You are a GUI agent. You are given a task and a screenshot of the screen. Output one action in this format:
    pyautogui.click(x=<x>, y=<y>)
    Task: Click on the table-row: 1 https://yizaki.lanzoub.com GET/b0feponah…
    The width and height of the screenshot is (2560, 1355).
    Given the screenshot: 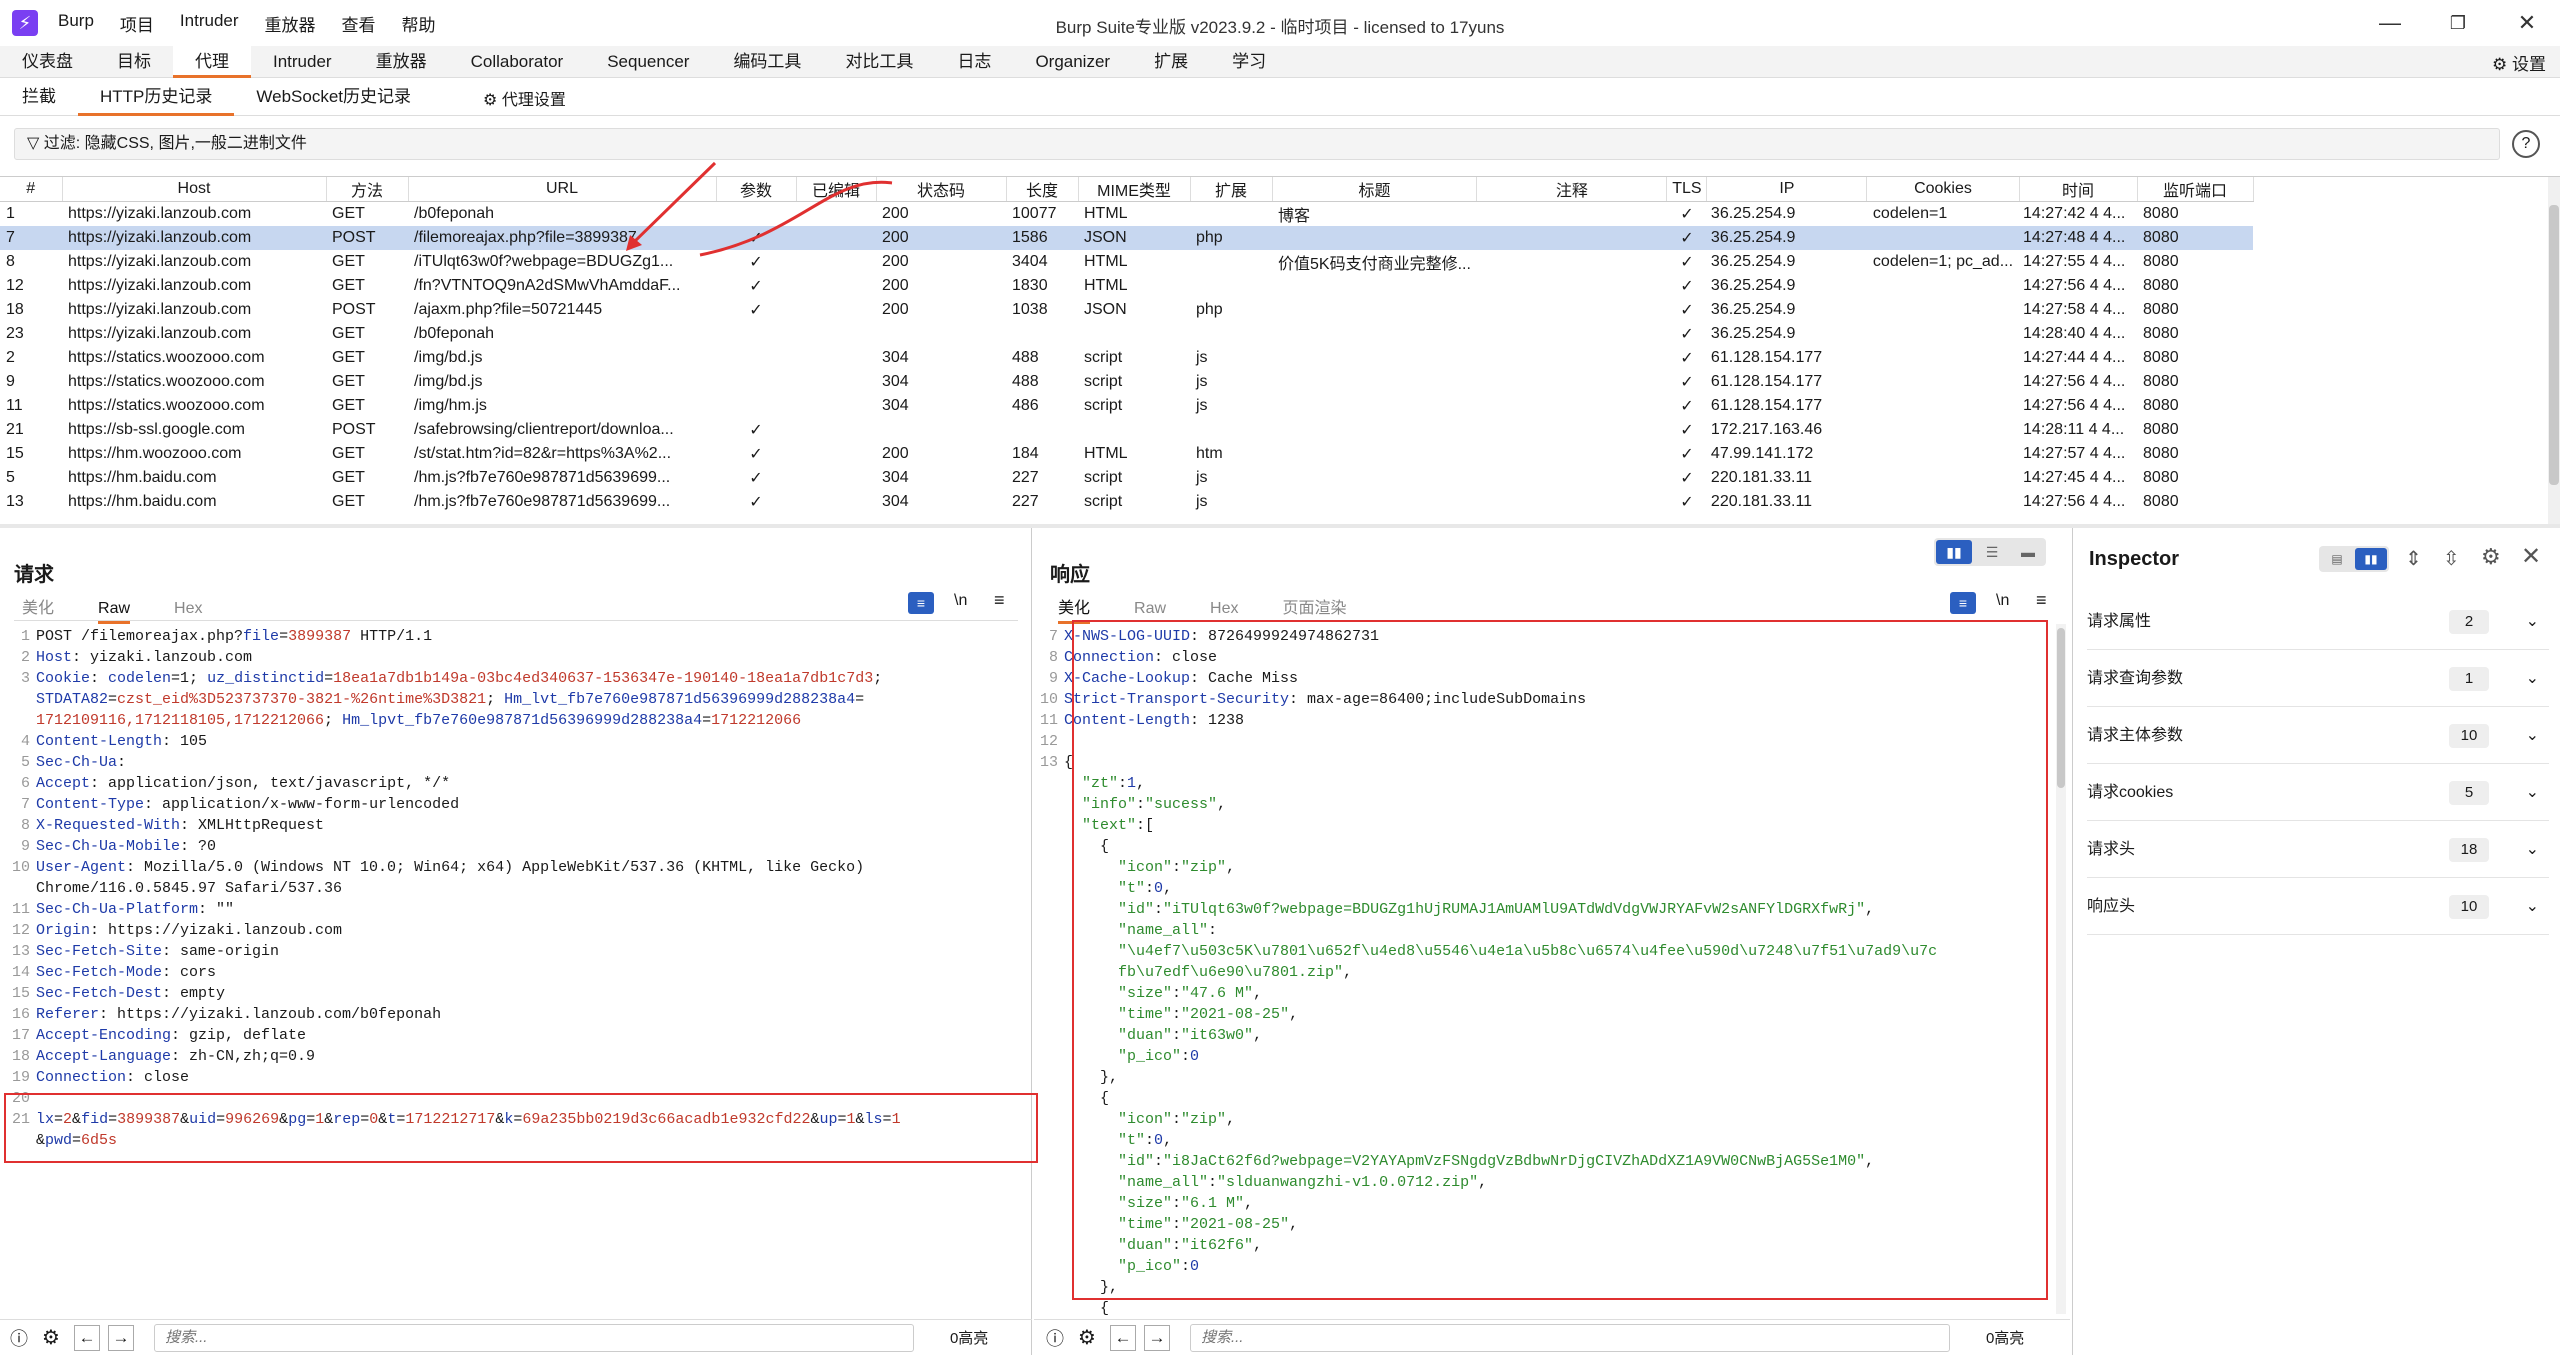 What is the action you would take?
    pyautogui.click(x=1126, y=214)
    